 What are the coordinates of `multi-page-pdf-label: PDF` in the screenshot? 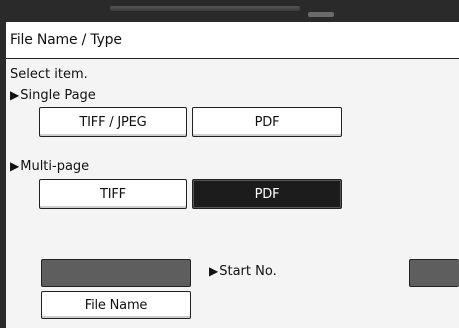 It's located at (267, 194).